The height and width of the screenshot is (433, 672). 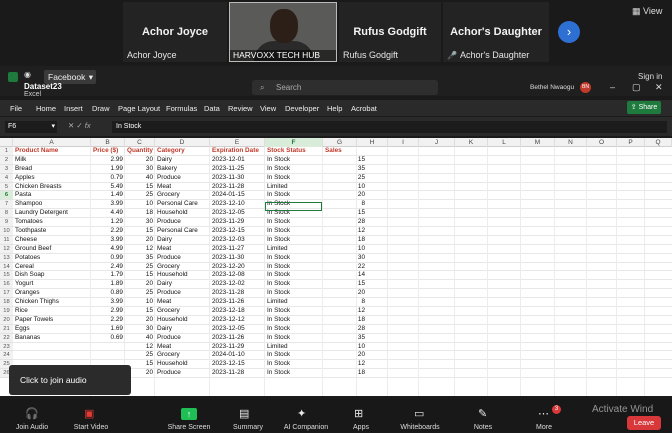 What do you see at coordinates (52, 329) in the screenshot?
I see `table-cell: Eggs` at bounding box center [52, 329].